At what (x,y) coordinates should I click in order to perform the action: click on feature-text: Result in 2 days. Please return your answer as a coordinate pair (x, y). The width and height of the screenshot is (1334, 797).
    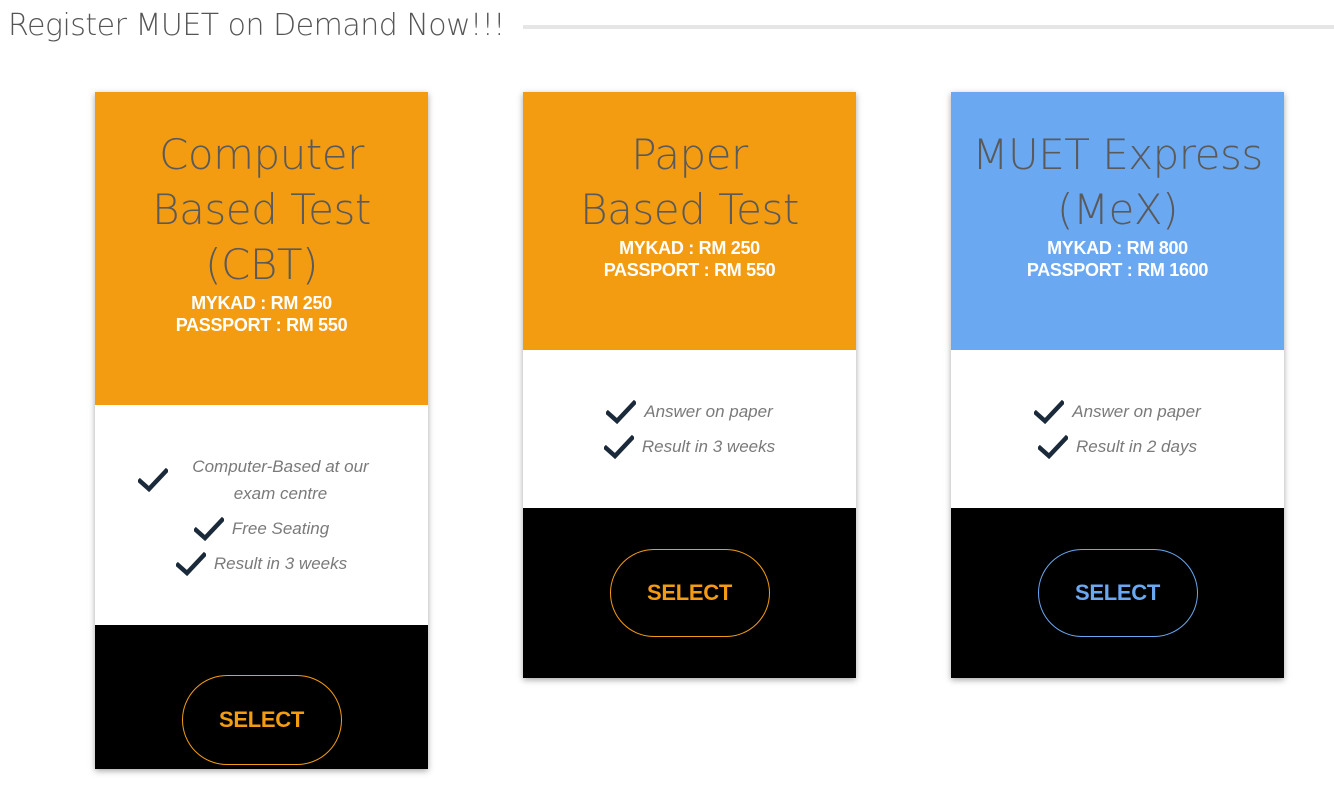
    Looking at the image, I should click on (1136, 446).